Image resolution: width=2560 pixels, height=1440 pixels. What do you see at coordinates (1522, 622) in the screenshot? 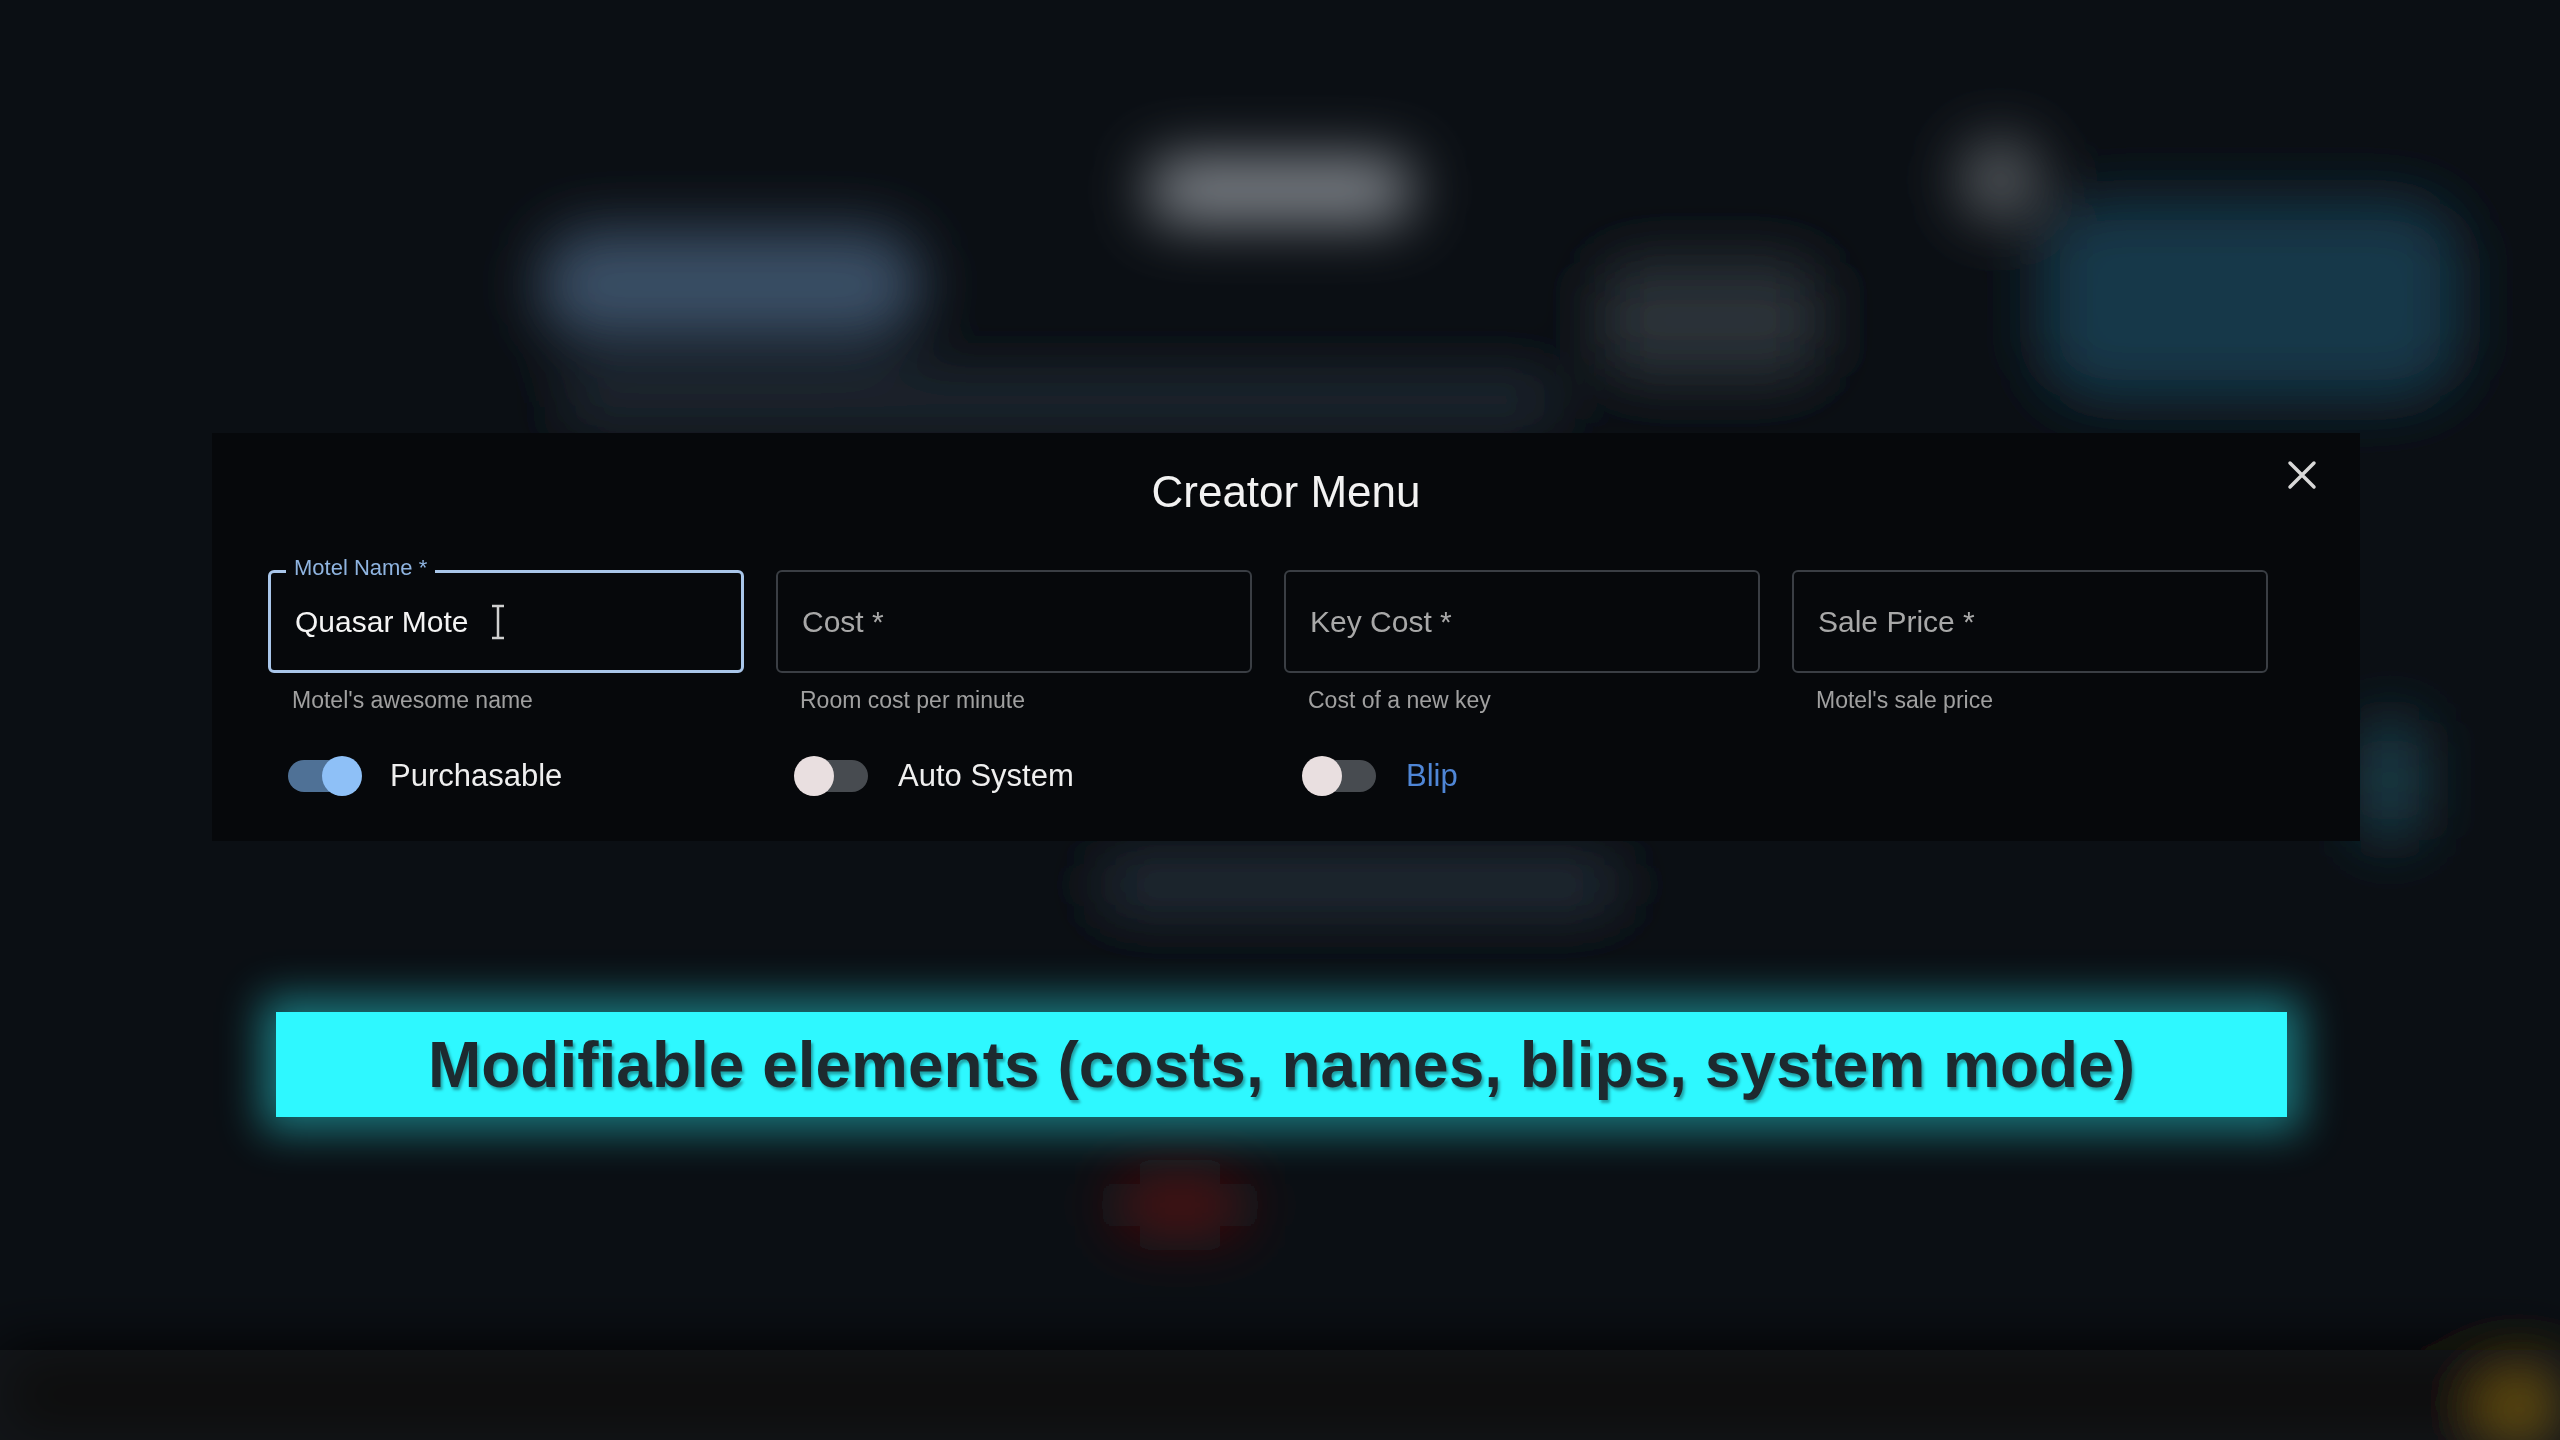
I see `input-field: Key Cost *` at bounding box center [1522, 622].